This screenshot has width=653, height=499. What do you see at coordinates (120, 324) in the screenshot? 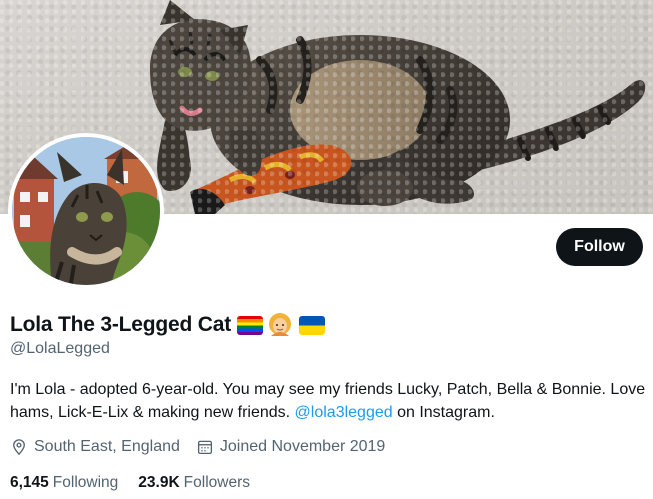
I see `profile-display-name: Lola The 3-Legged Cat` at bounding box center [120, 324].